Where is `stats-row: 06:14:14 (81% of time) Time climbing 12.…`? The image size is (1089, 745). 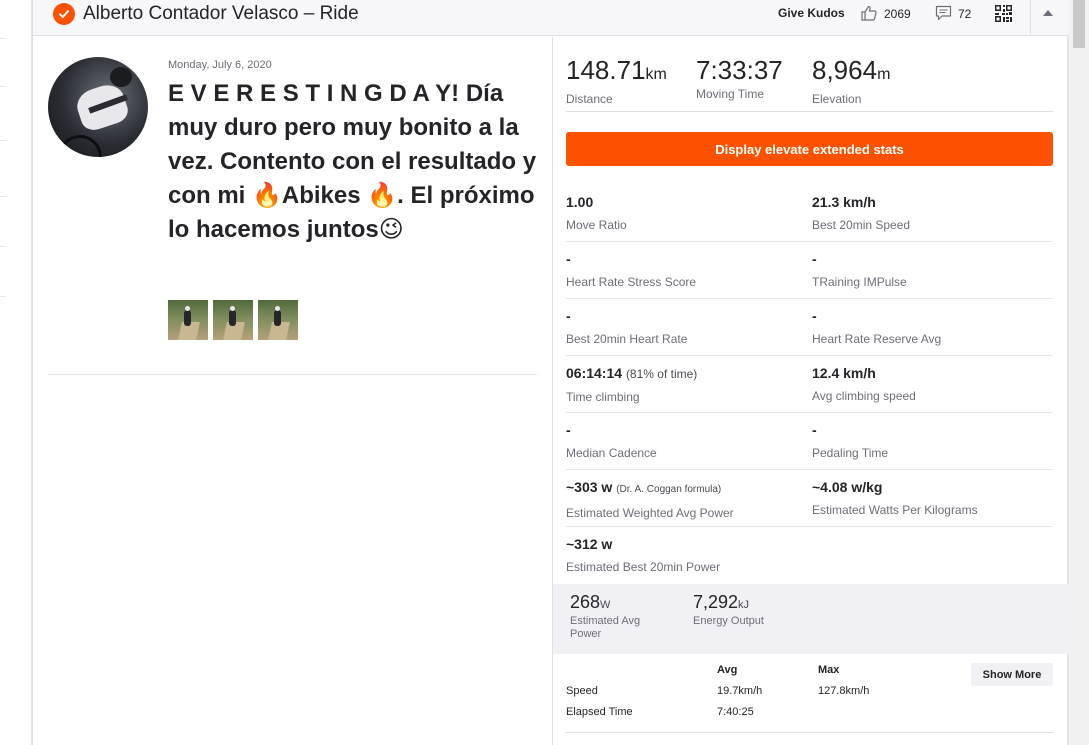 stats-row: 06:14:14 (81% of time) Time climbing 12.… is located at coordinates (809, 384).